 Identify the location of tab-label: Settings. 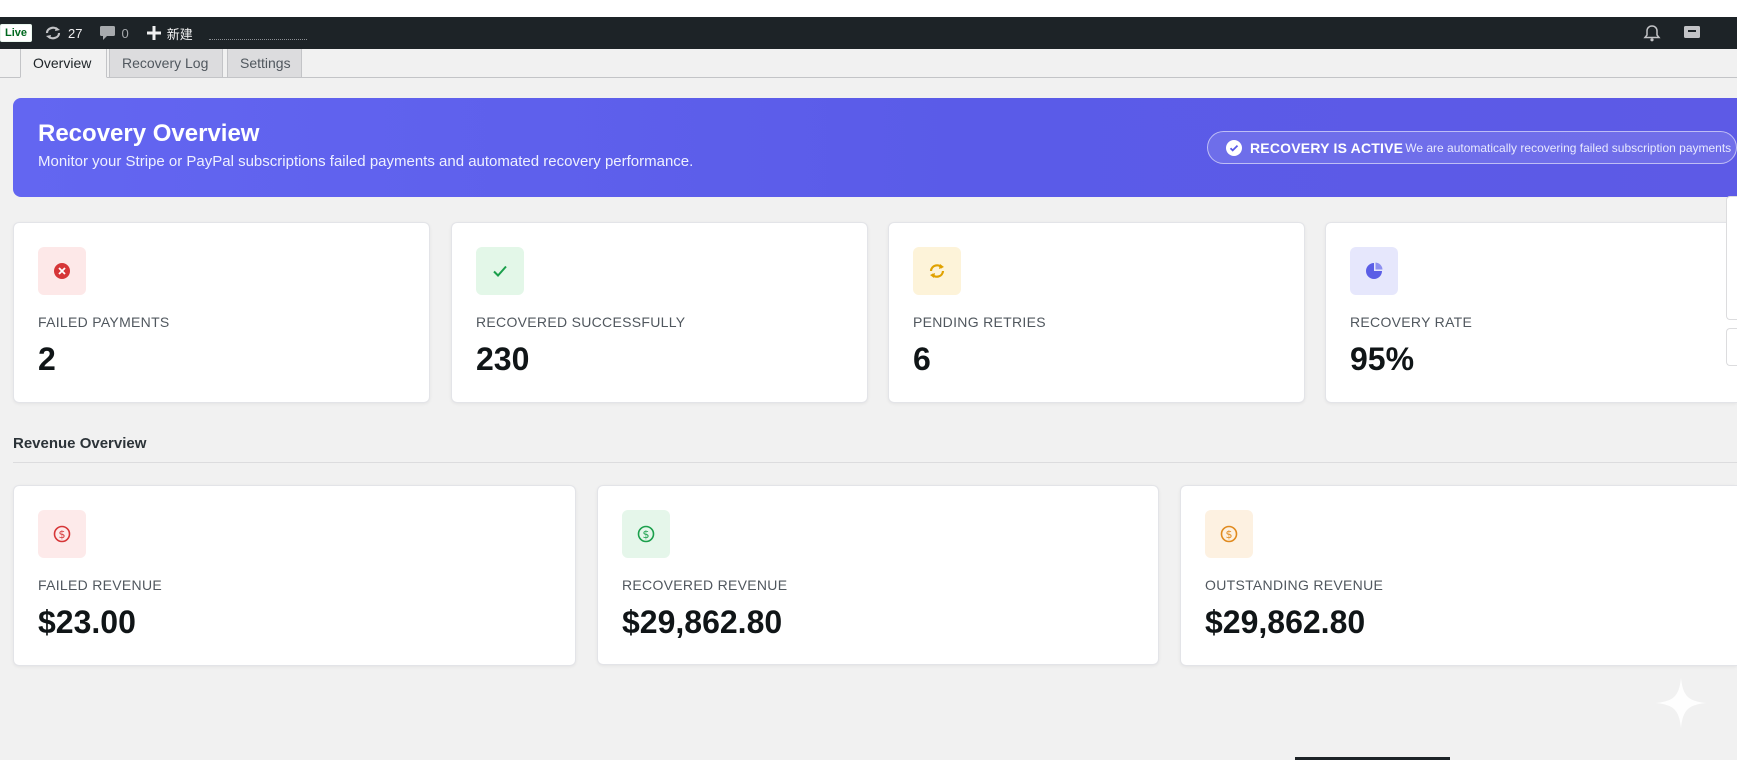
(265, 63).